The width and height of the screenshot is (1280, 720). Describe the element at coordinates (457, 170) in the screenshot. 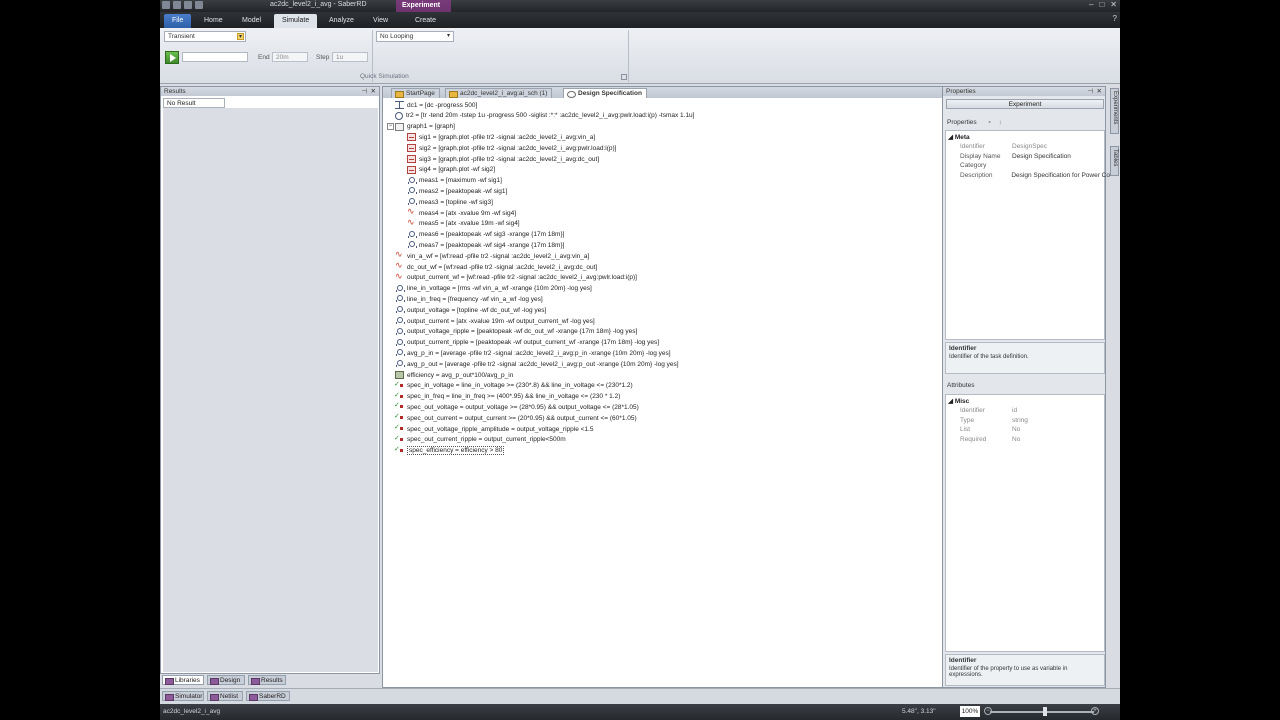

I see `tree-item-label: sig4 = [graph.plot -wf sig2]` at that location.